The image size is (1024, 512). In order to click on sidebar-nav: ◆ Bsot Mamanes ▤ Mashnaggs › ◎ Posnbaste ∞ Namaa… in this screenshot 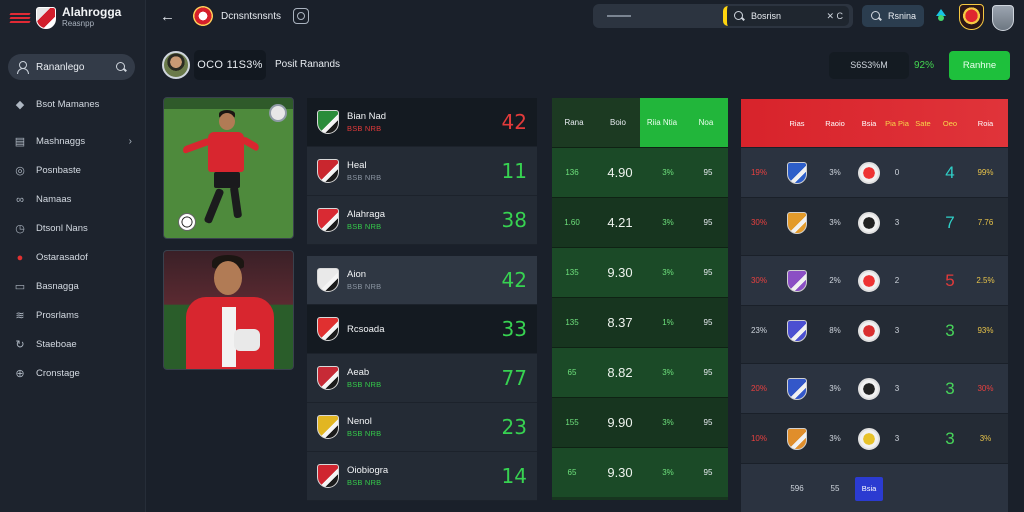, I will do `click(73, 239)`.